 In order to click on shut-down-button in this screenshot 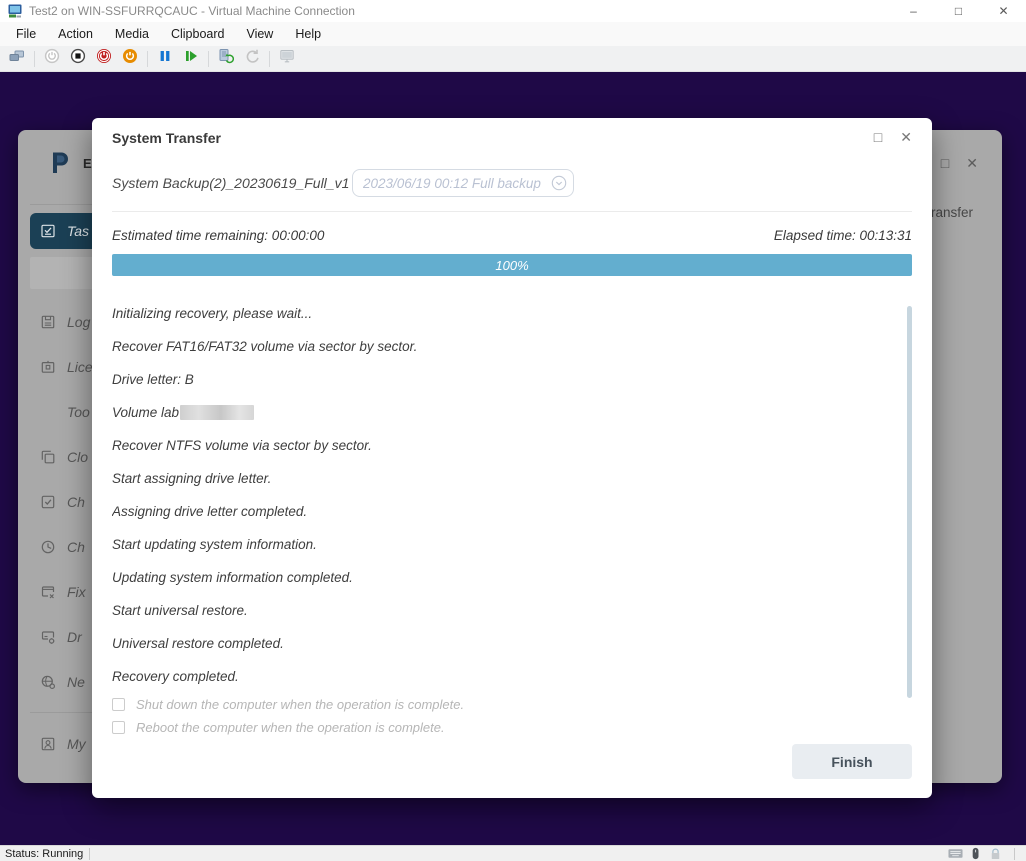, I will do `click(104, 59)`.